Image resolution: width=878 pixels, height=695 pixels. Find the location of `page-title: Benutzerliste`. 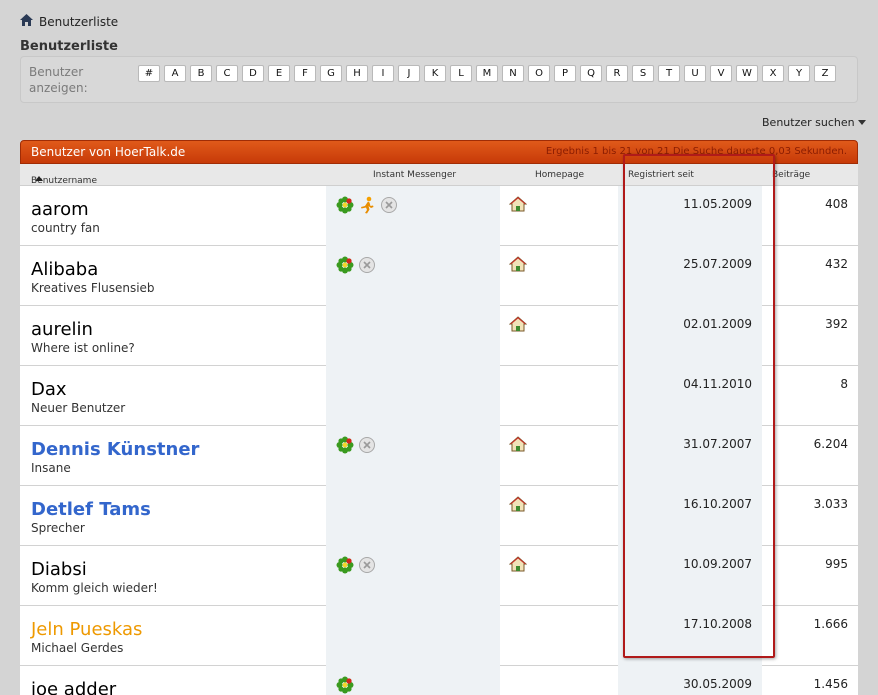

page-title: Benutzerliste is located at coordinates (69, 46).